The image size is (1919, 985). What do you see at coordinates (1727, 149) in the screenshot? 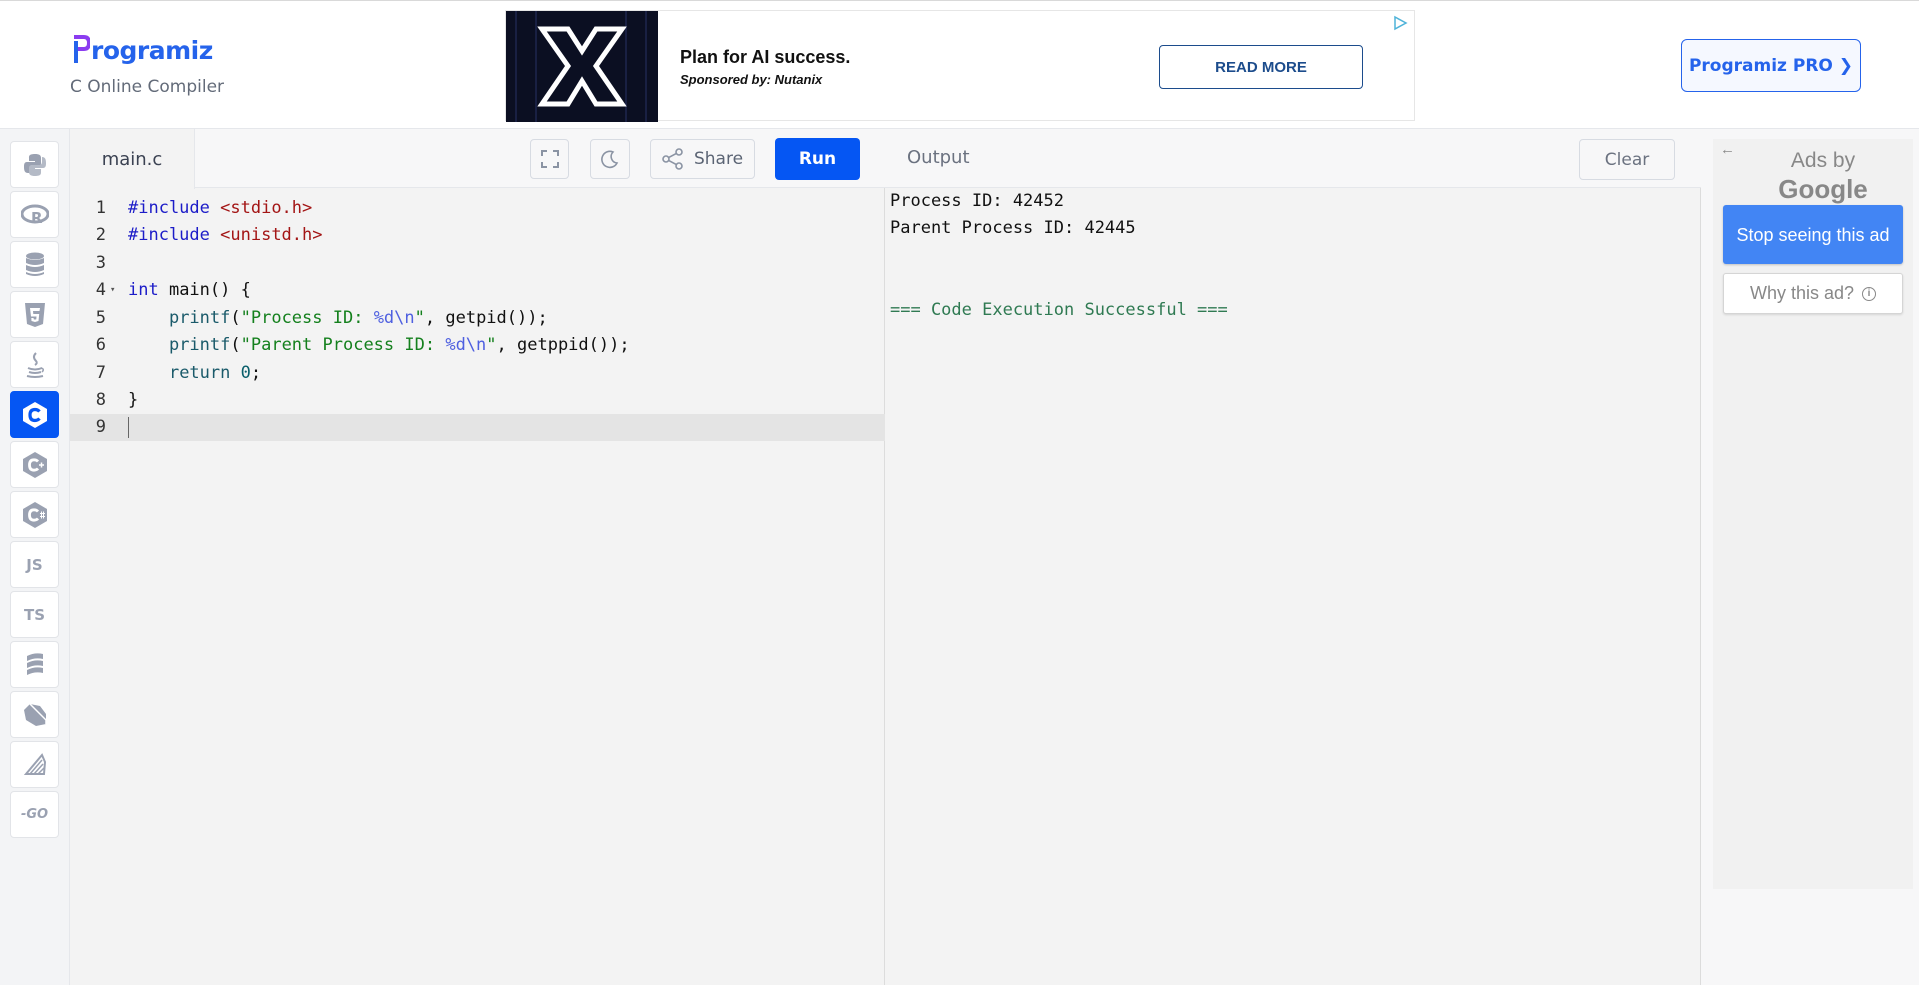
I see `back-arrow-icon: ←` at bounding box center [1727, 149].